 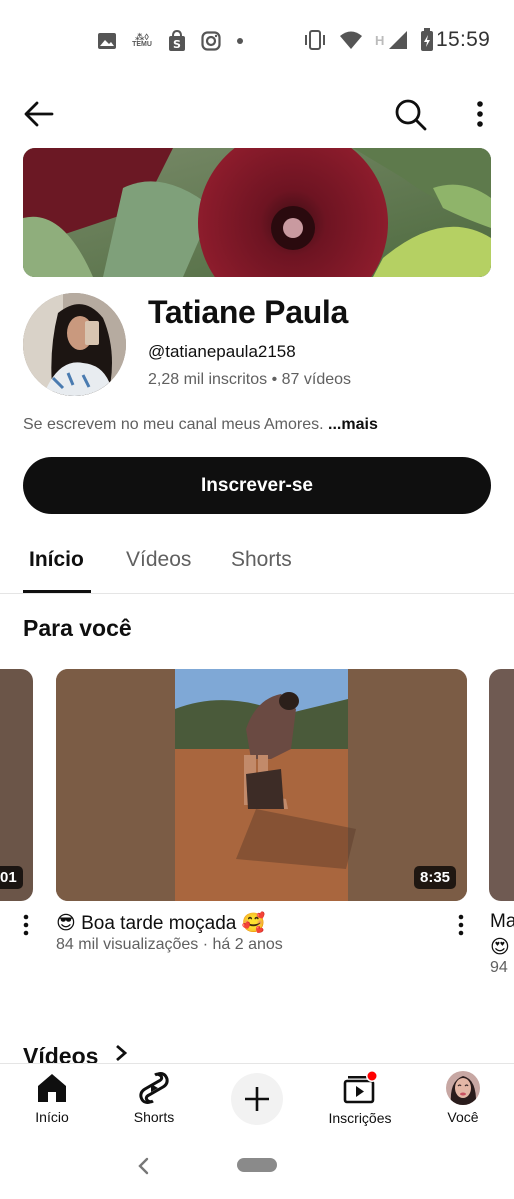 I want to click on video-title-partial-emoji: 😍, so click(x=500, y=947).